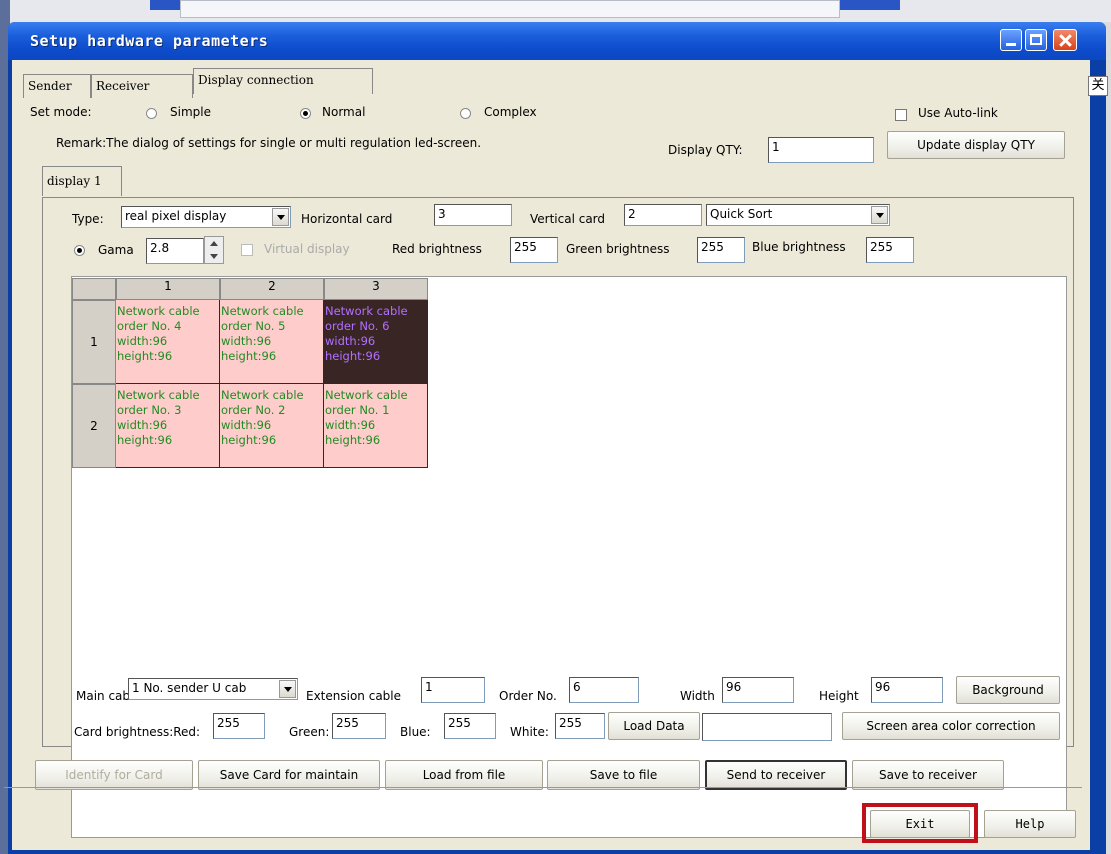 This screenshot has width=1111, height=854. Describe the element at coordinates (465, 113) in the screenshot. I see `radio-complex` at that location.